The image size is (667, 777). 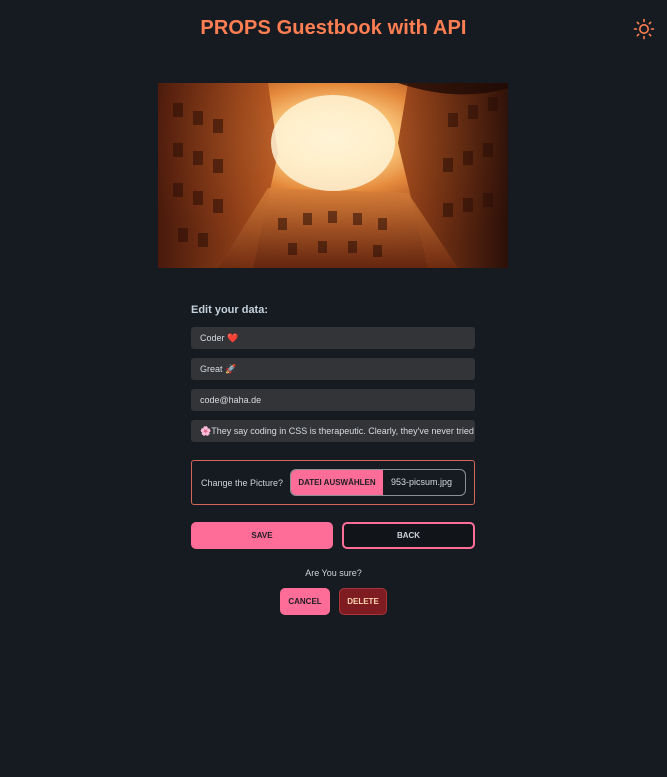 What do you see at coordinates (644, 29) in the screenshot?
I see `sun-icon` at bounding box center [644, 29].